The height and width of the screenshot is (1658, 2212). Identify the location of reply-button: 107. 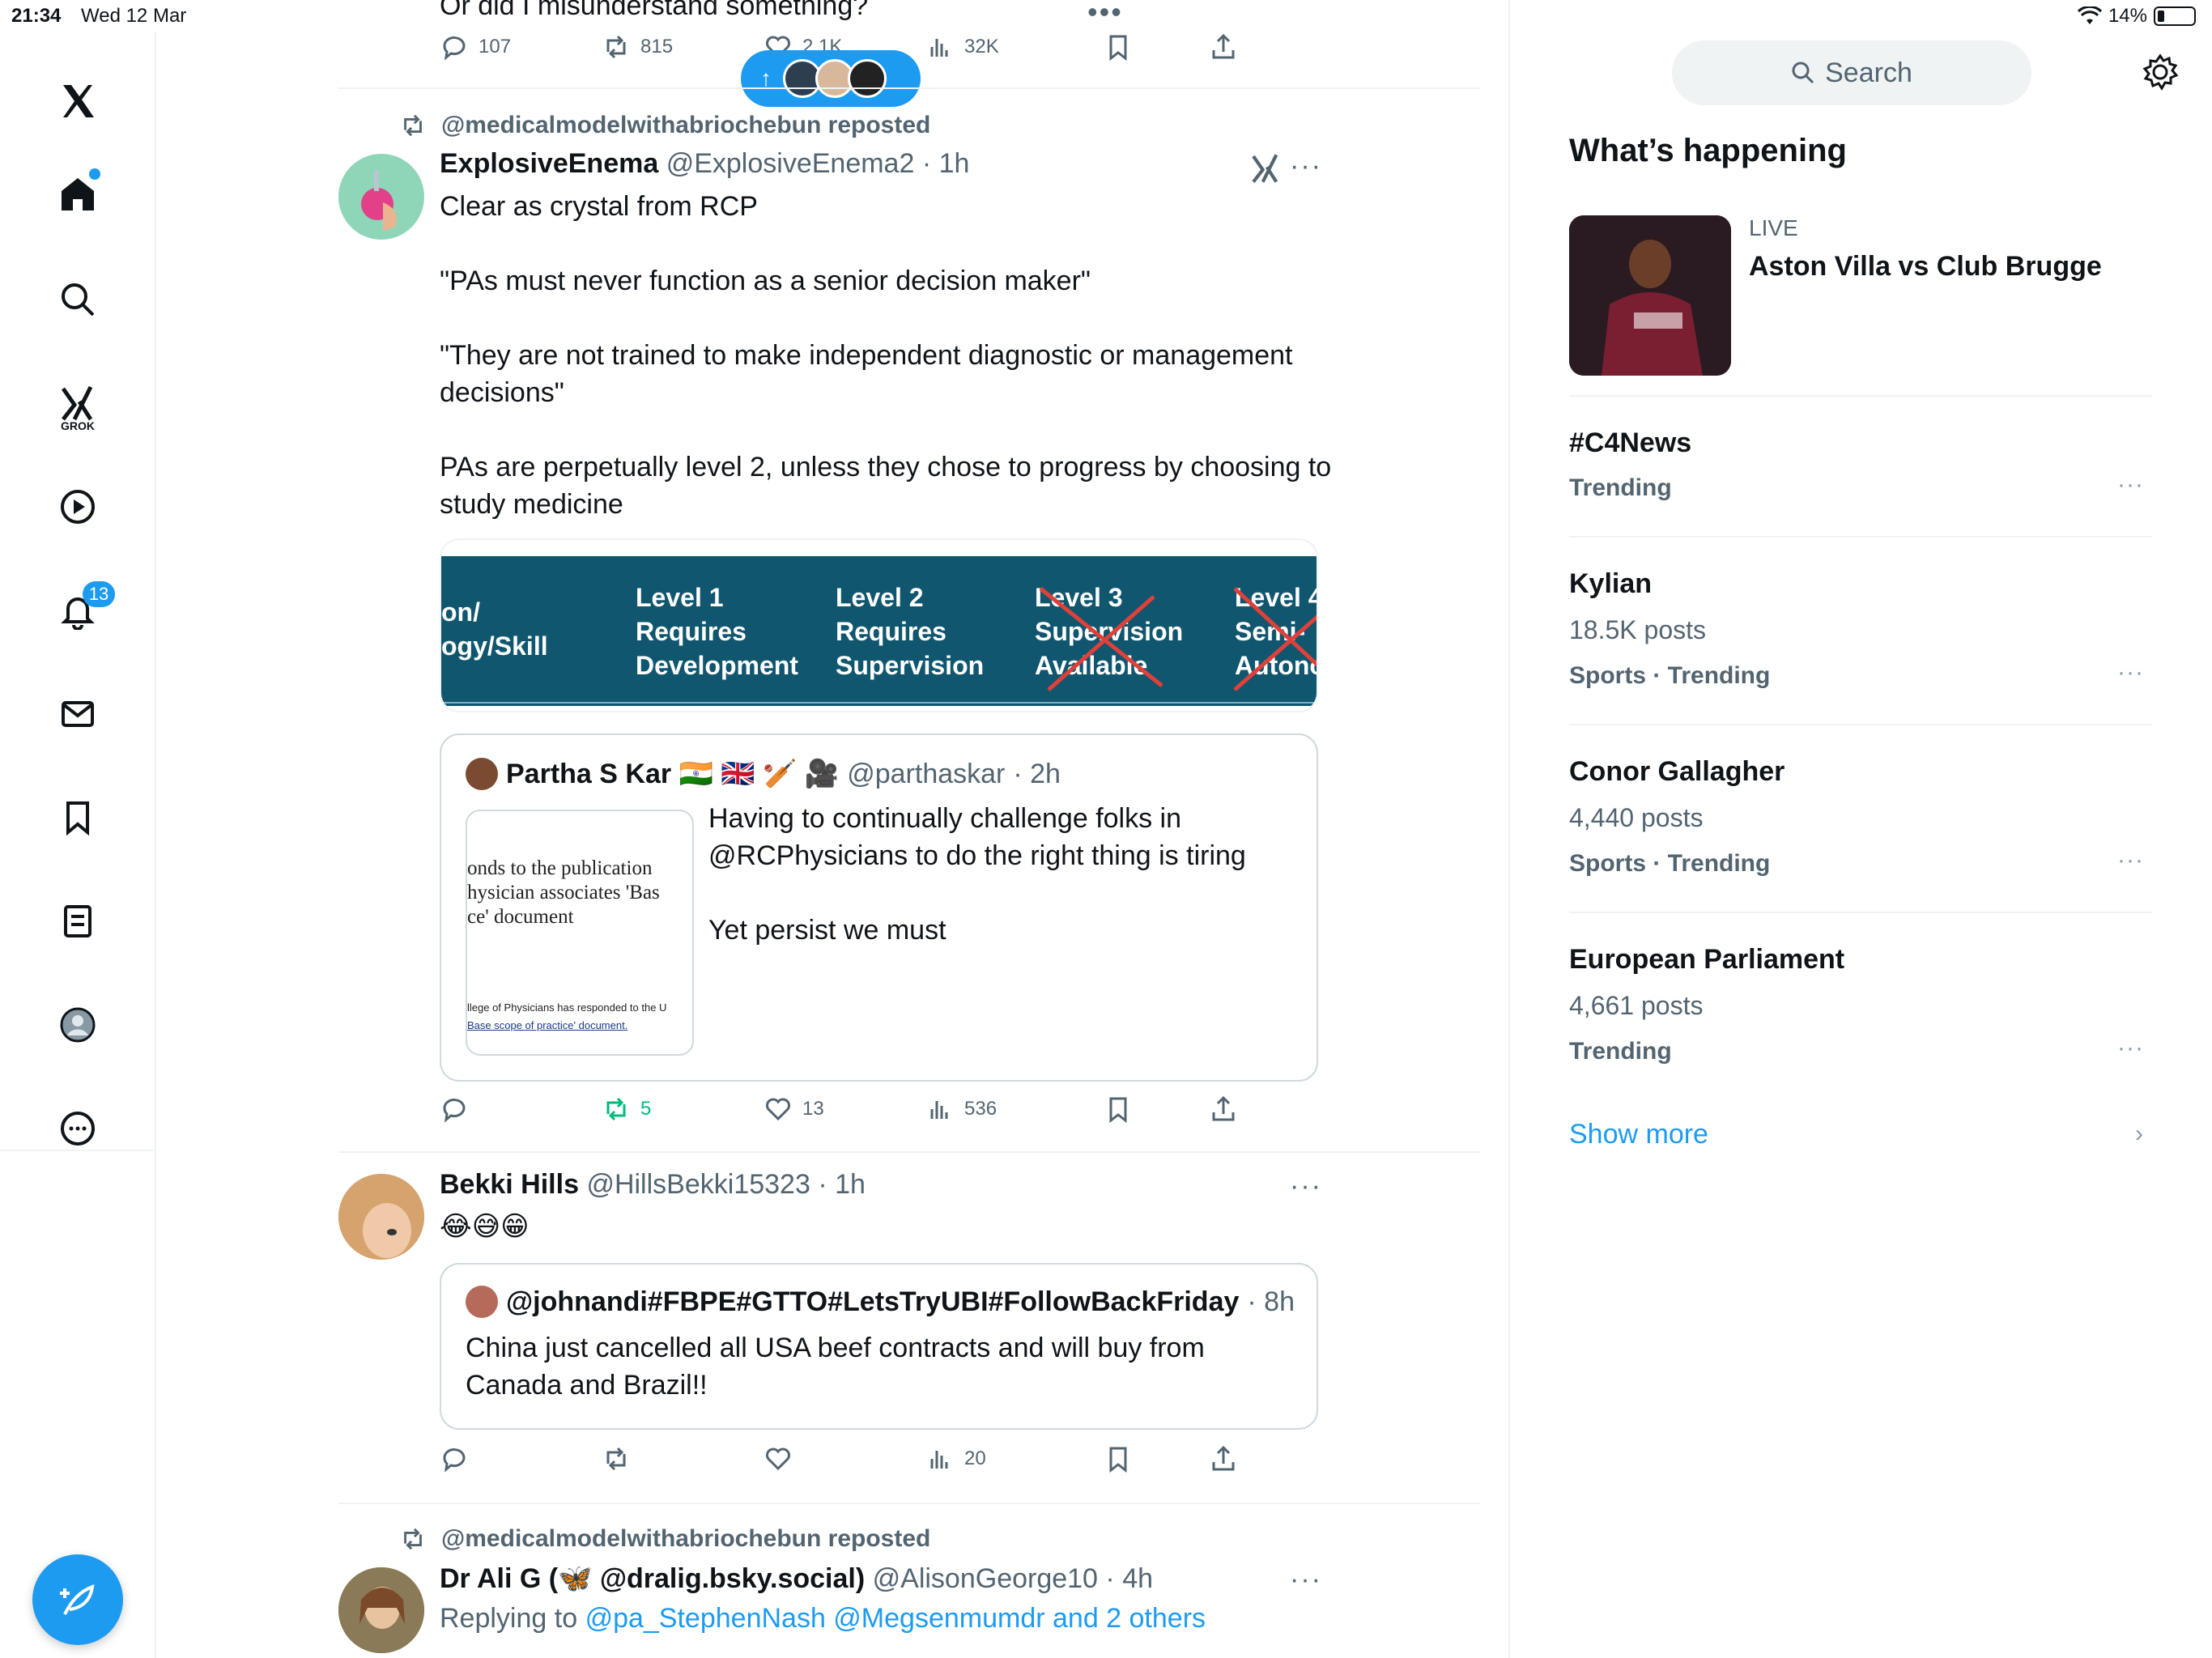
(476, 47).